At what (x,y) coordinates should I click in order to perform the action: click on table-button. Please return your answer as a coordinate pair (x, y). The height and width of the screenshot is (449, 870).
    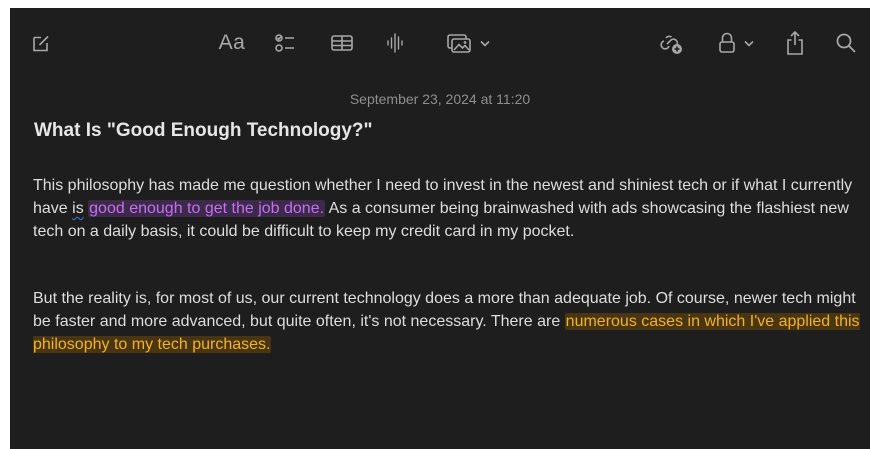
    Looking at the image, I should click on (342, 43).